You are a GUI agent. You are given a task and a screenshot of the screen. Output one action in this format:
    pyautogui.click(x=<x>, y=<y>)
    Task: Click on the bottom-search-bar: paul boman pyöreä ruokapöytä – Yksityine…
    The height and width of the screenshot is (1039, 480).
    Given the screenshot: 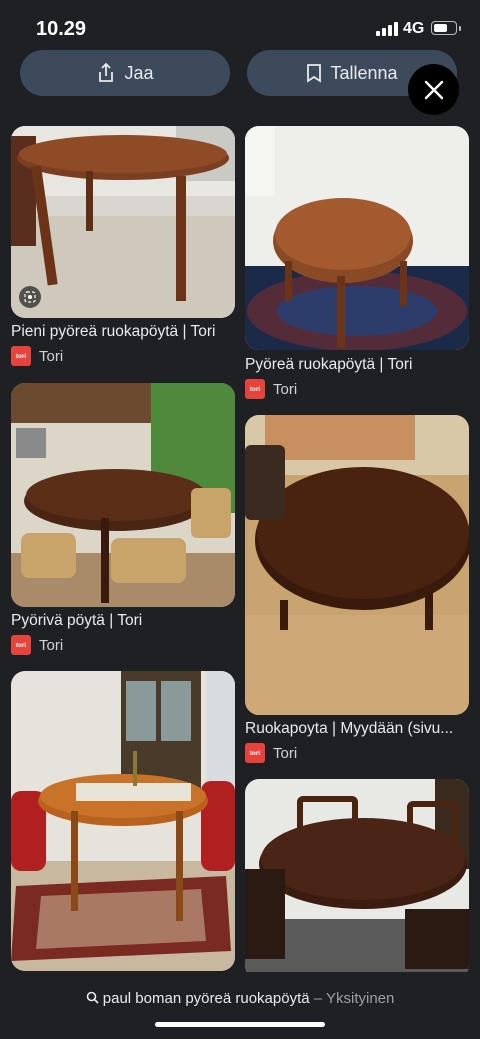 What is the action you would take?
    pyautogui.click(x=240, y=1005)
    